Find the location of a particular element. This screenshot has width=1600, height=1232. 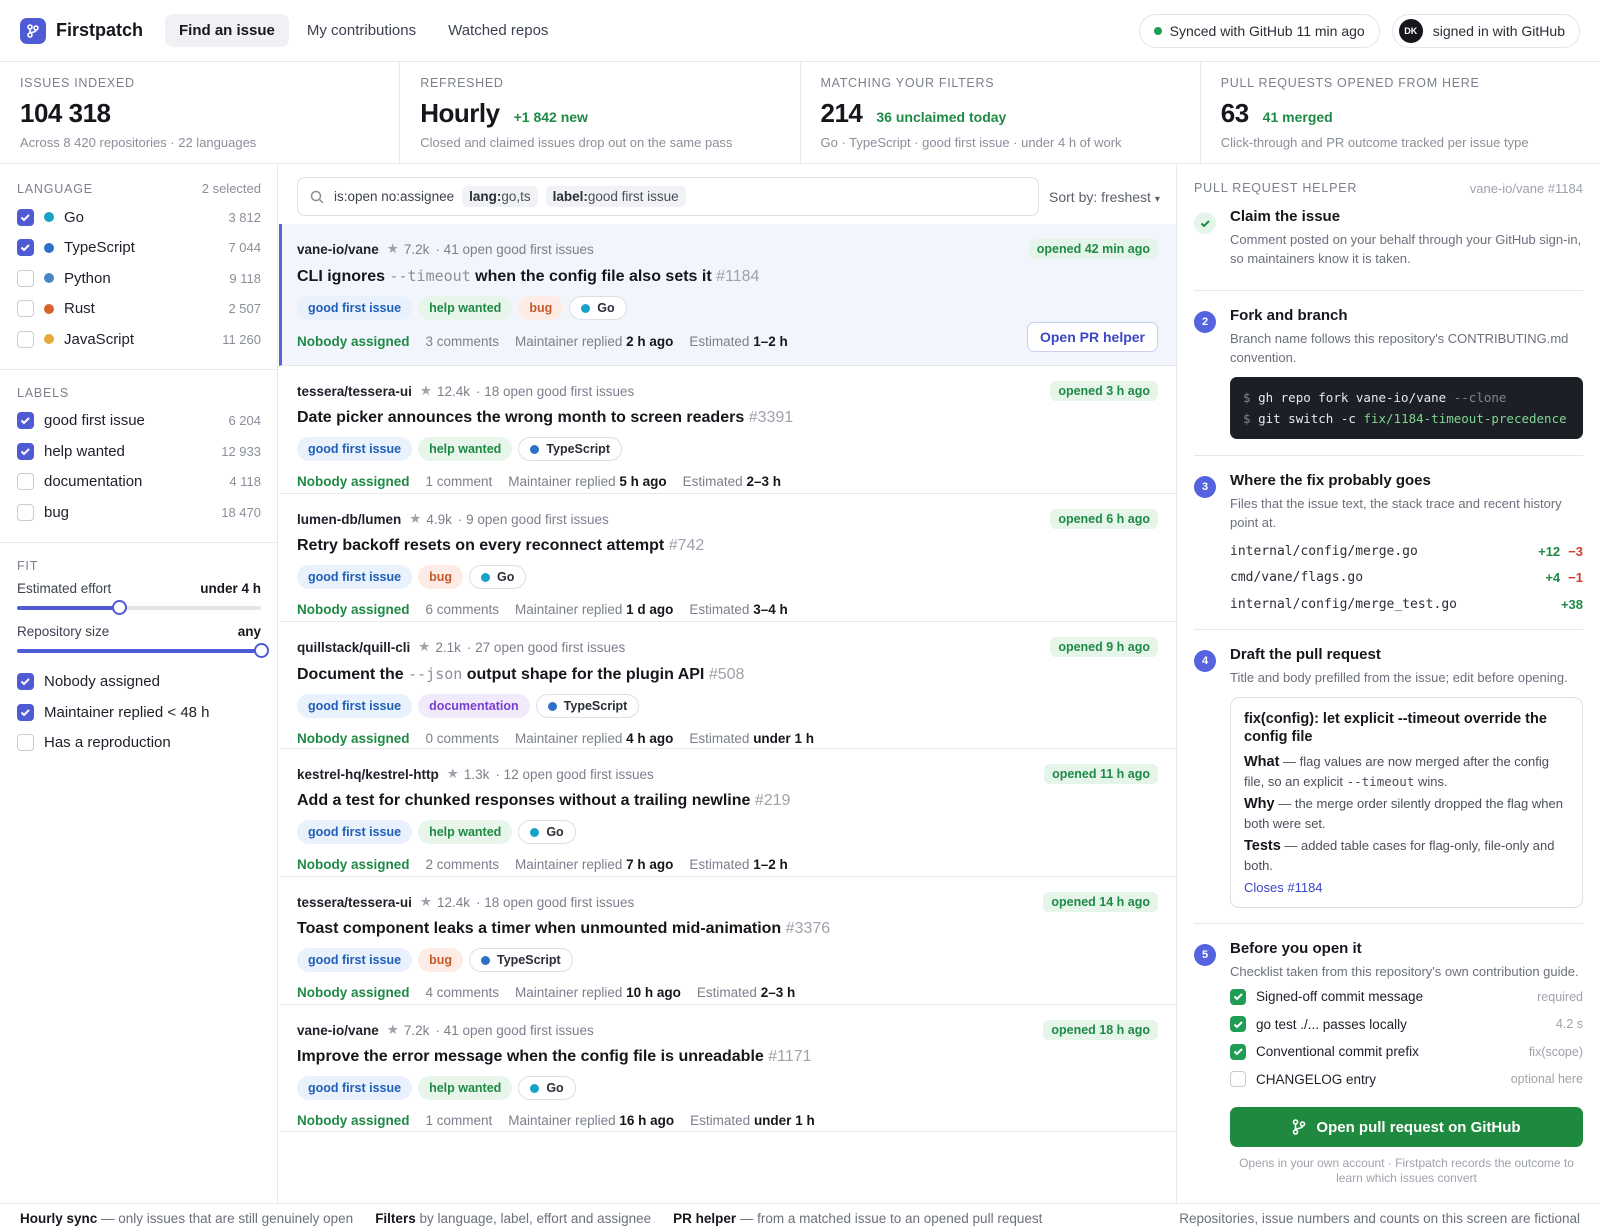

checklist-item: CHANGELOG entry optional here is located at coordinates (1406, 1080).